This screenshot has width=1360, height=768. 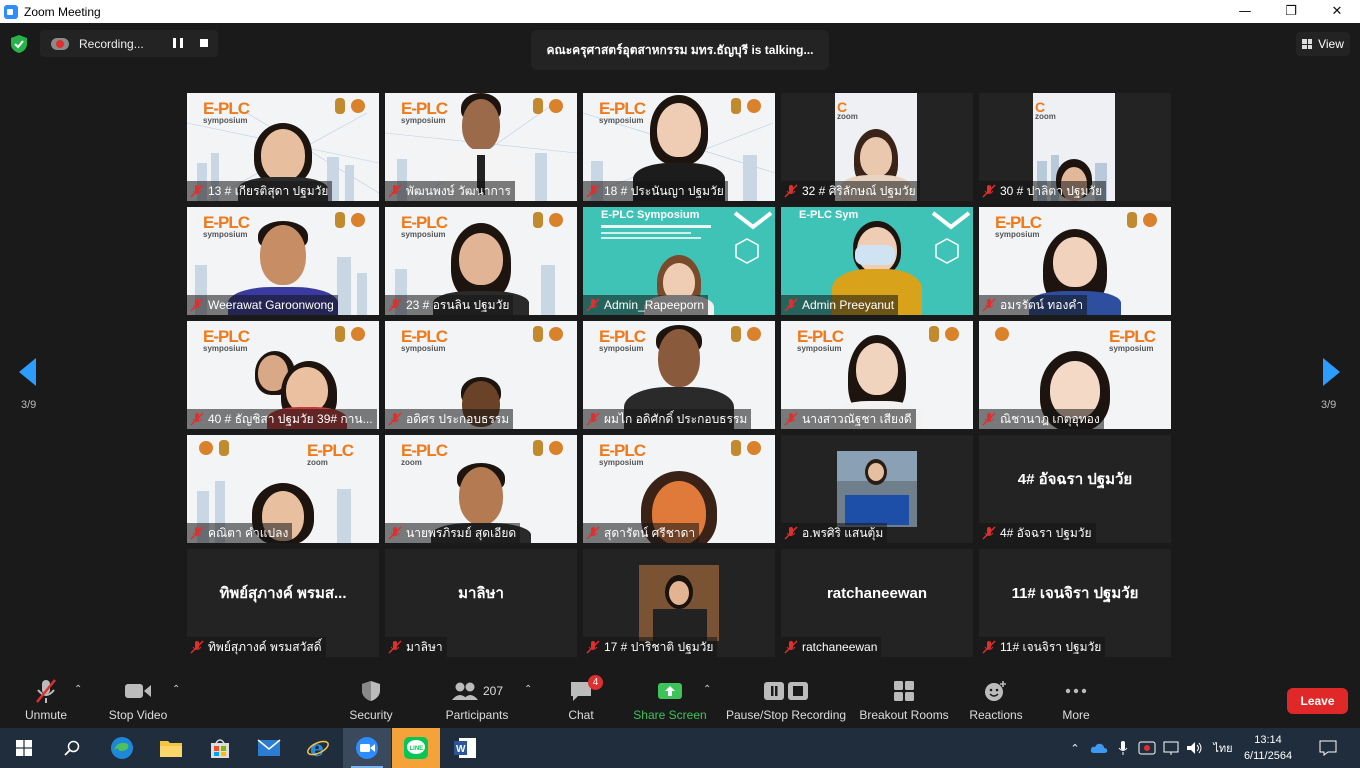 I want to click on notifications-icon, so click(x=1328, y=748).